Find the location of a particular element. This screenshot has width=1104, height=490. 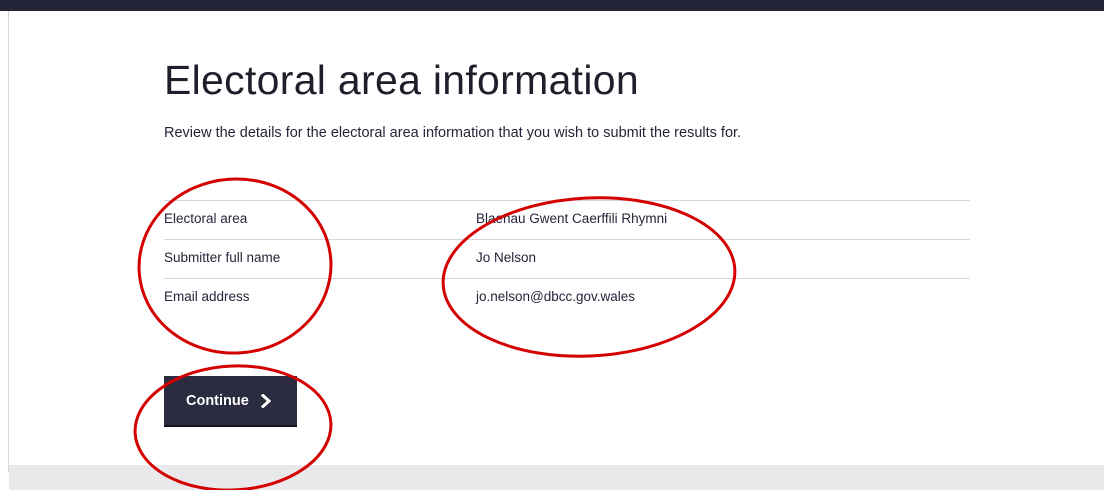

summary-value: Blaenau Gwent Caerffili Rhymni is located at coordinates (572, 218).